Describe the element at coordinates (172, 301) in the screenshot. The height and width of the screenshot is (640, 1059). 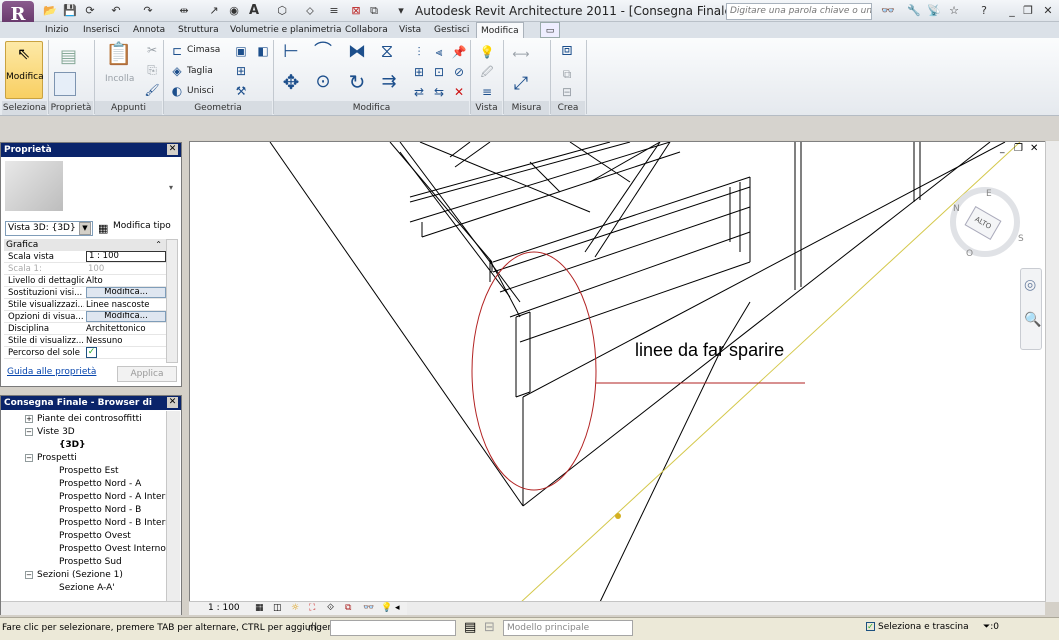
I see `properties-scrollbar` at that location.